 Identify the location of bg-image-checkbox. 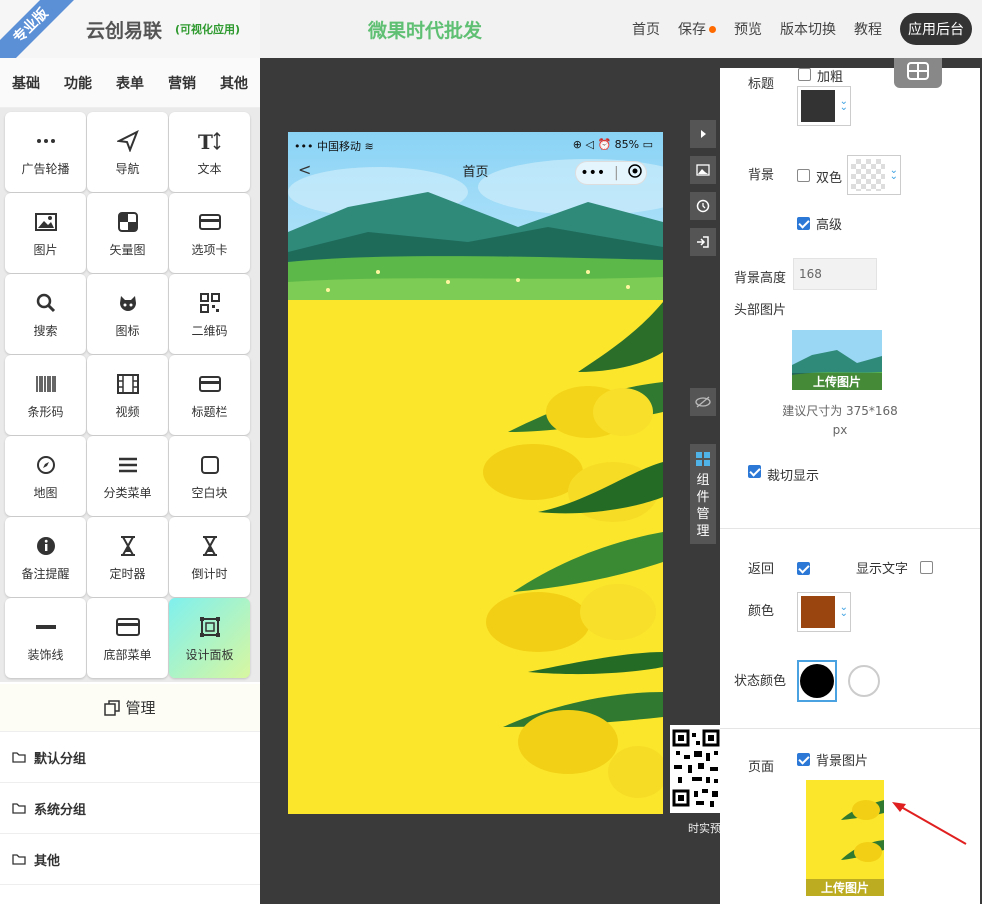
(803, 759).